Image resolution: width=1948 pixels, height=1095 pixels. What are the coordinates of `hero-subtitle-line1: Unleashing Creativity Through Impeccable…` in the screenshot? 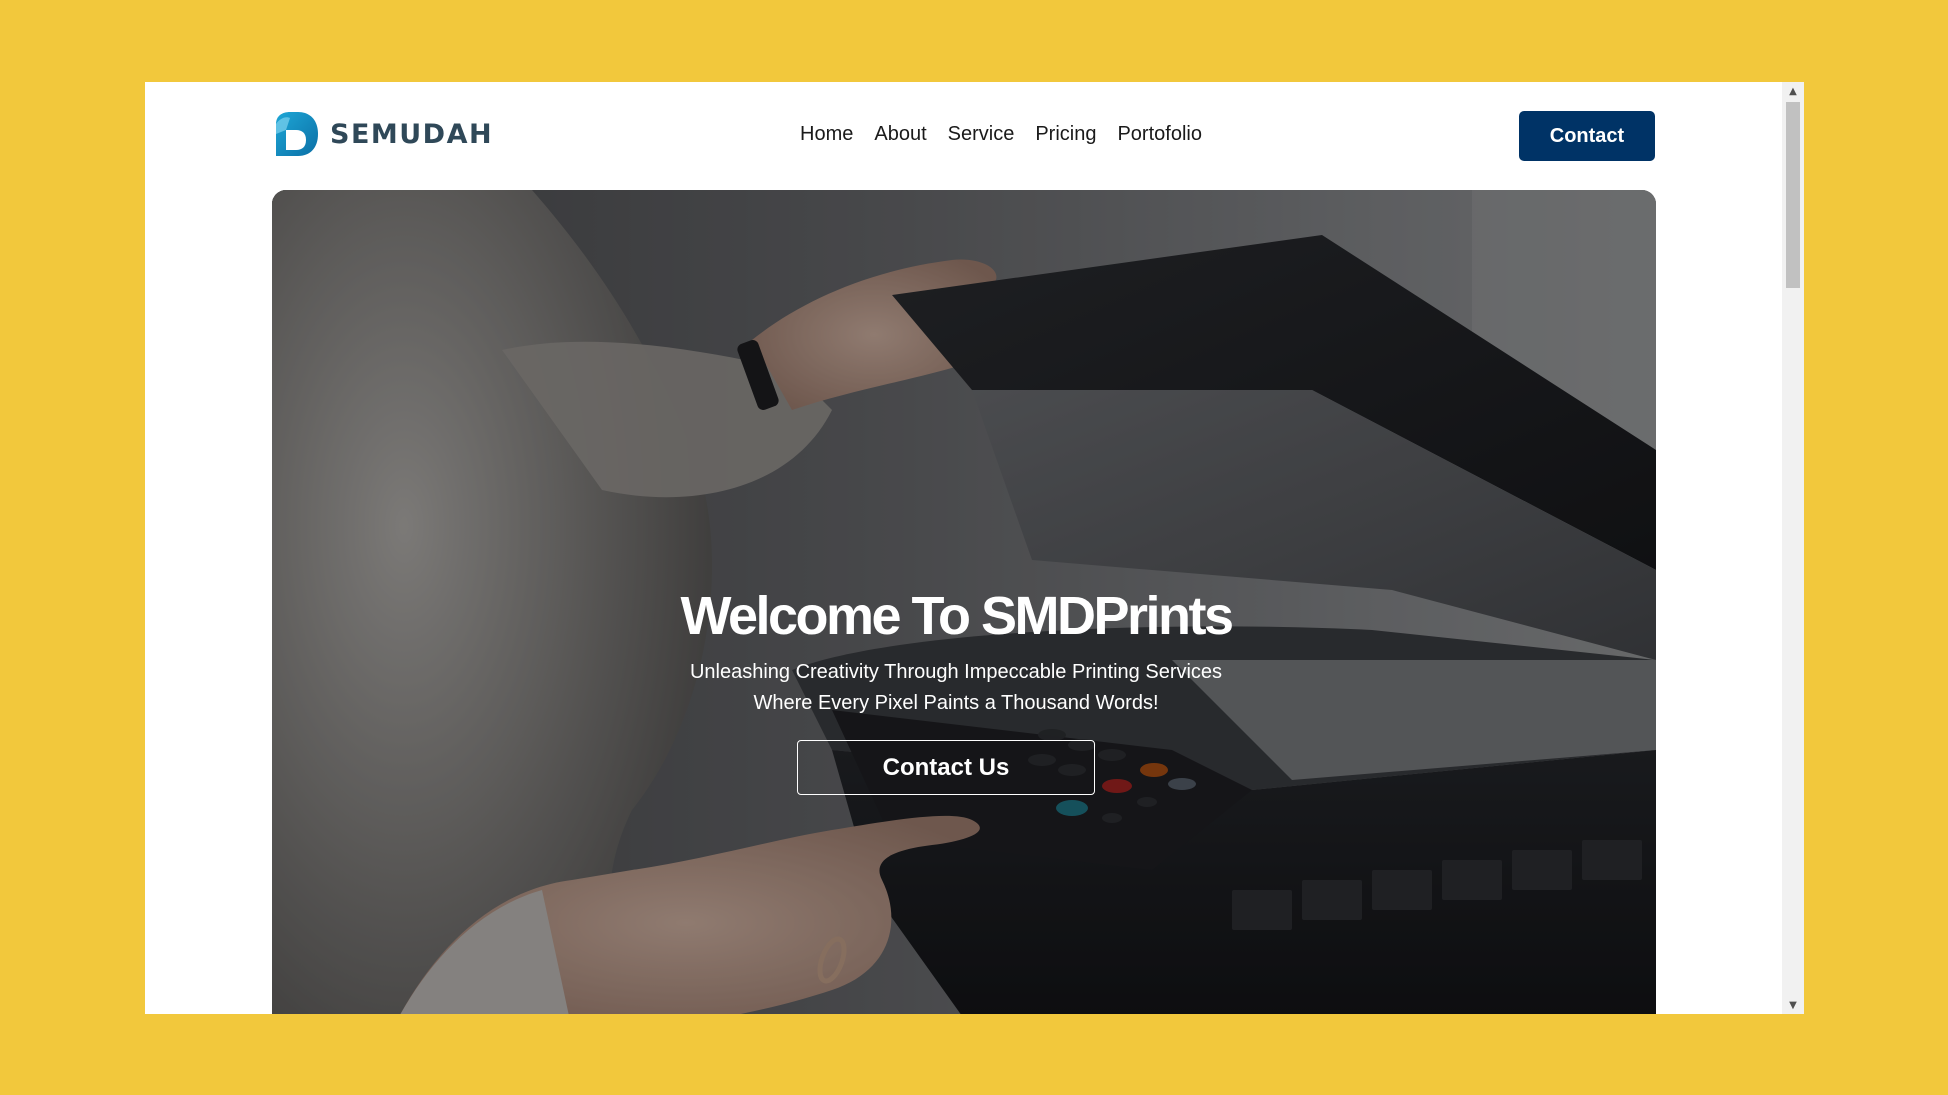 It's located at (956, 672).